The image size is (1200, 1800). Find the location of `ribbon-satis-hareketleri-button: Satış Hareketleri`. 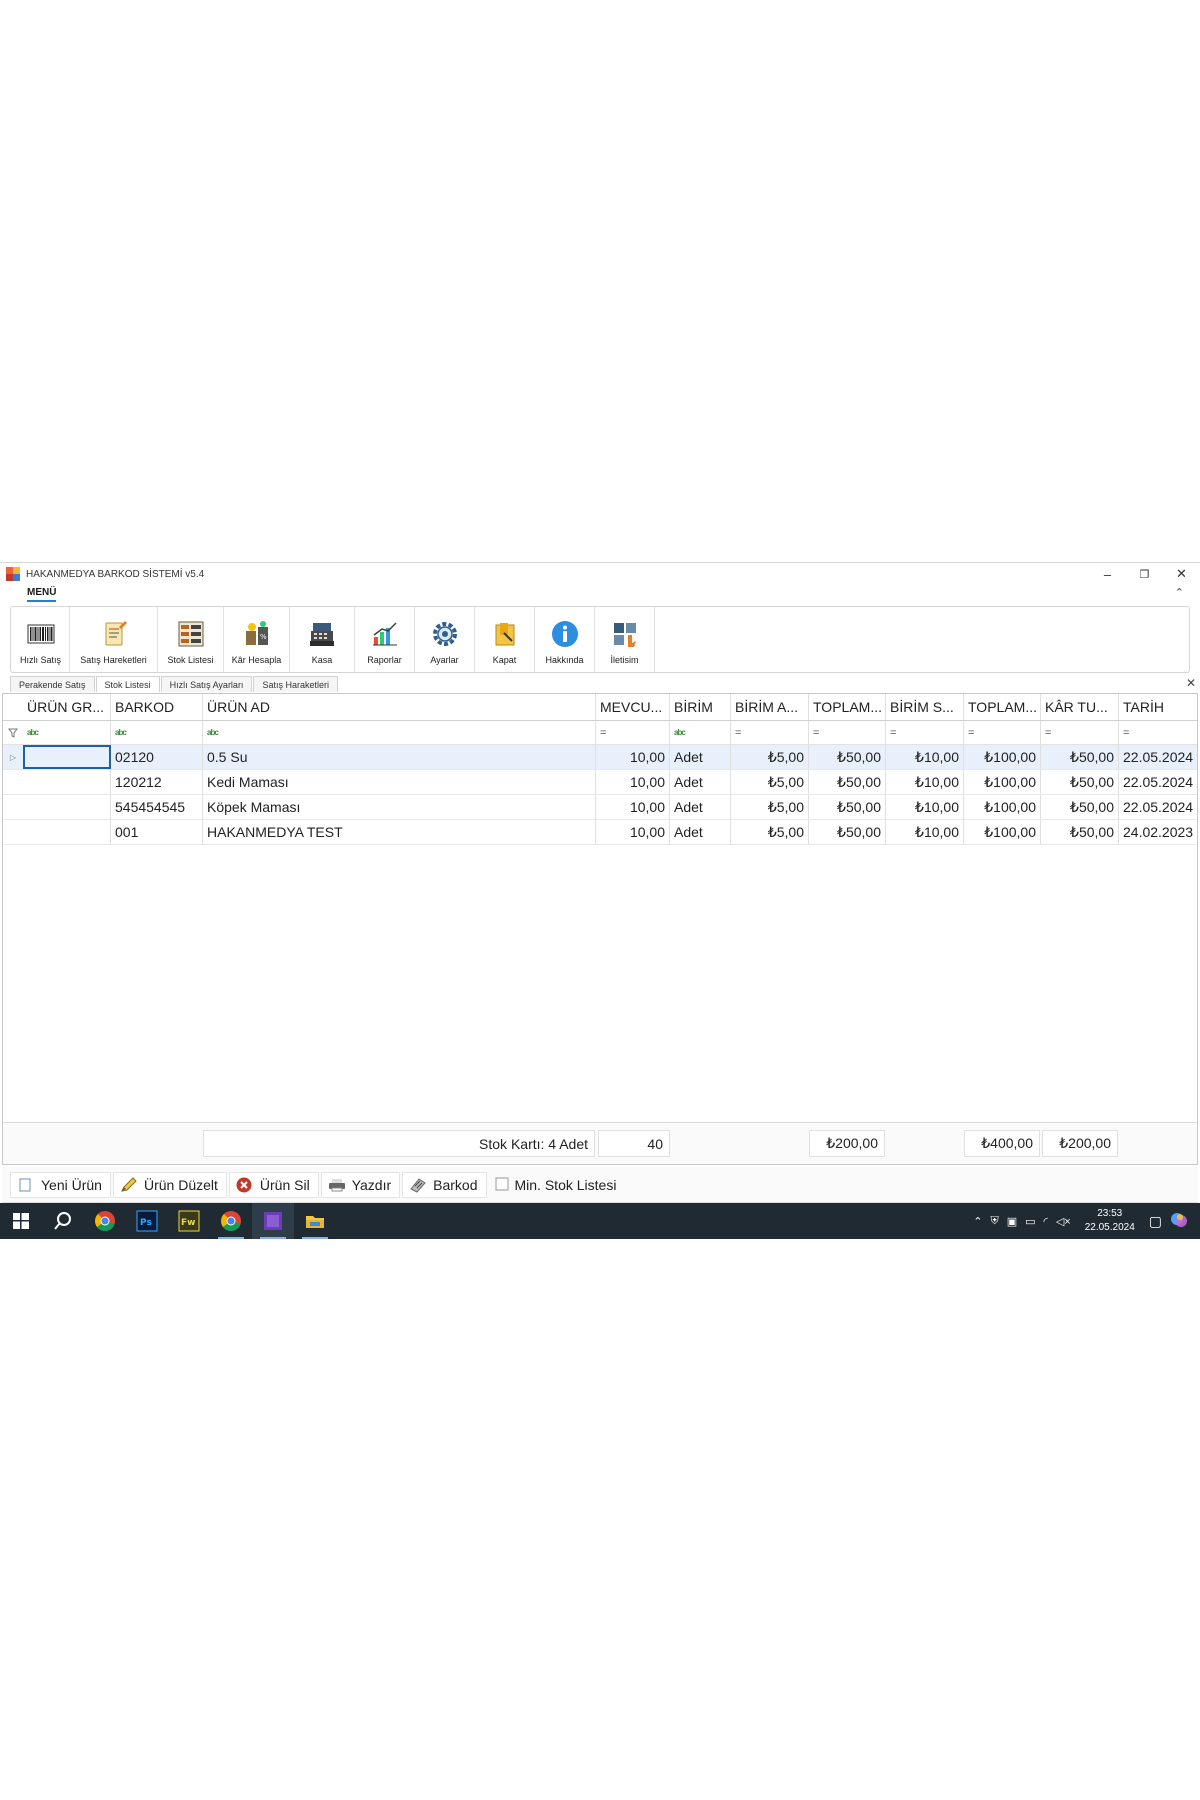

ribbon-satis-hareketleri-button: Satış Hareketleri is located at coordinates (114, 639).